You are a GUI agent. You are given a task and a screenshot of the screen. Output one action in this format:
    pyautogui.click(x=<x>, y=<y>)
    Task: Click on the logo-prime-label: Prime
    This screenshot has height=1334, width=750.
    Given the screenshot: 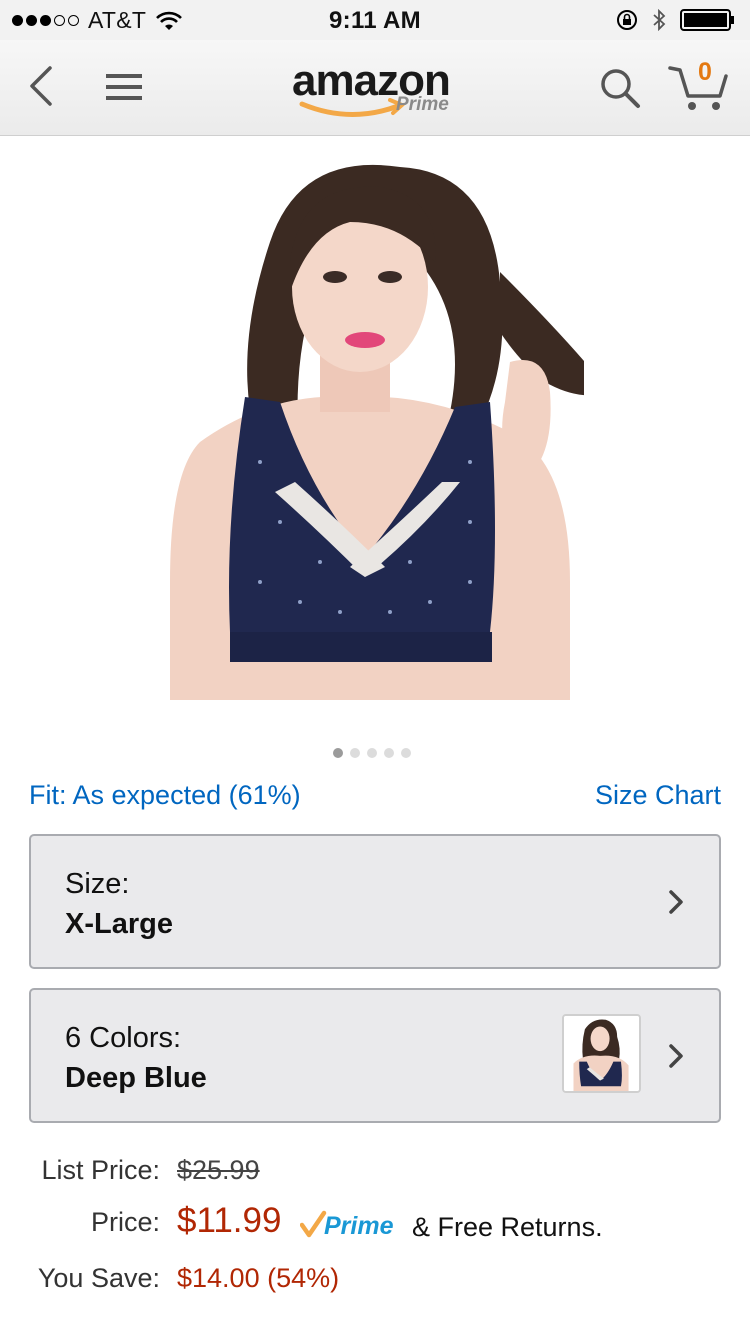 What is the action you would take?
    pyautogui.click(x=422, y=104)
    